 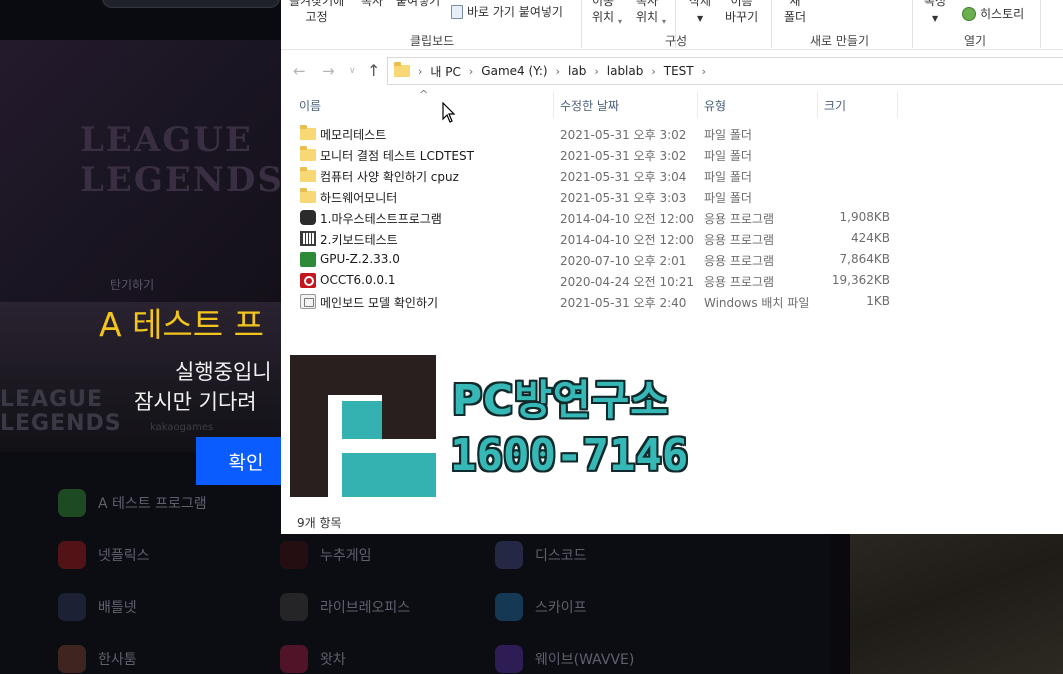 What do you see at coordinates (310, 105) in the screenshot?
I see `column-header-name: 이름` at bounding box center [310, 105].